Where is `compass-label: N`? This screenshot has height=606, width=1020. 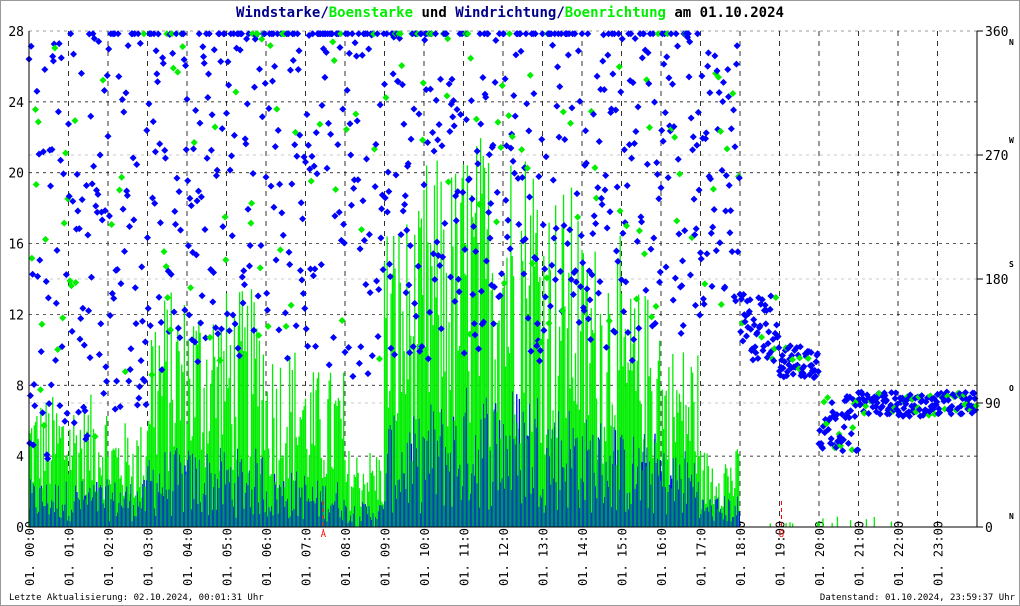
compass-label: N is located at coordinates (1011, 42).